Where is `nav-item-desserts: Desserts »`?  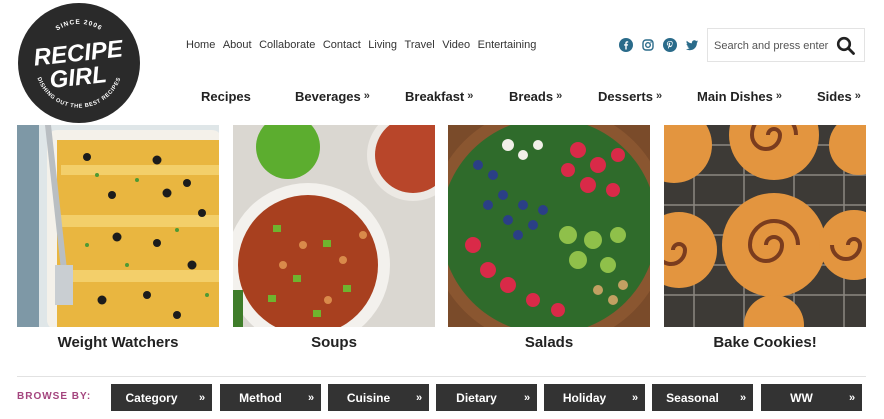
nav-item-desserts: Desserts » is located at coordinates (630, 96).